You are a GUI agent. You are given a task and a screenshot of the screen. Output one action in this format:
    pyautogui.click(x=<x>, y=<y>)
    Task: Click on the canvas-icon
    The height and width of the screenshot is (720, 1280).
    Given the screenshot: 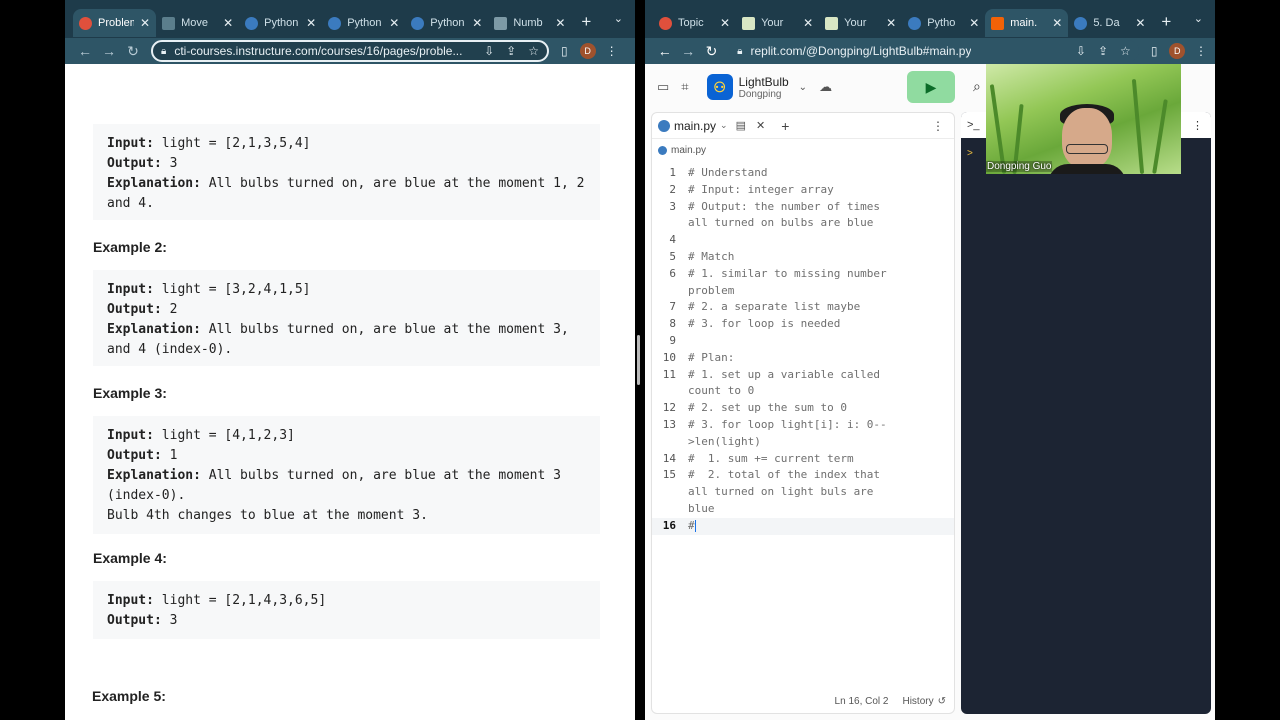 What is the action you would take?
    pyautogui.click(x=665, y=23)
    